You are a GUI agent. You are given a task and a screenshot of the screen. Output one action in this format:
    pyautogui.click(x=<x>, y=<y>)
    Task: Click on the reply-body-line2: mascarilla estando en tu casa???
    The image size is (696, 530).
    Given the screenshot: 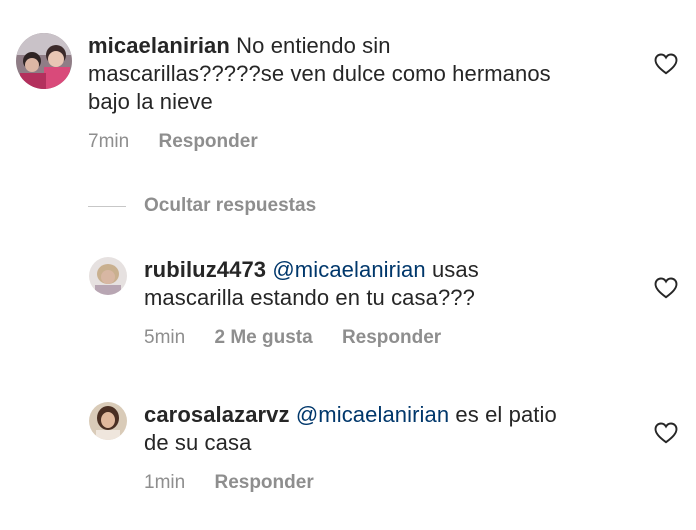 What is the action you would take?
    pyautogui.click(x=309, y=297)
    